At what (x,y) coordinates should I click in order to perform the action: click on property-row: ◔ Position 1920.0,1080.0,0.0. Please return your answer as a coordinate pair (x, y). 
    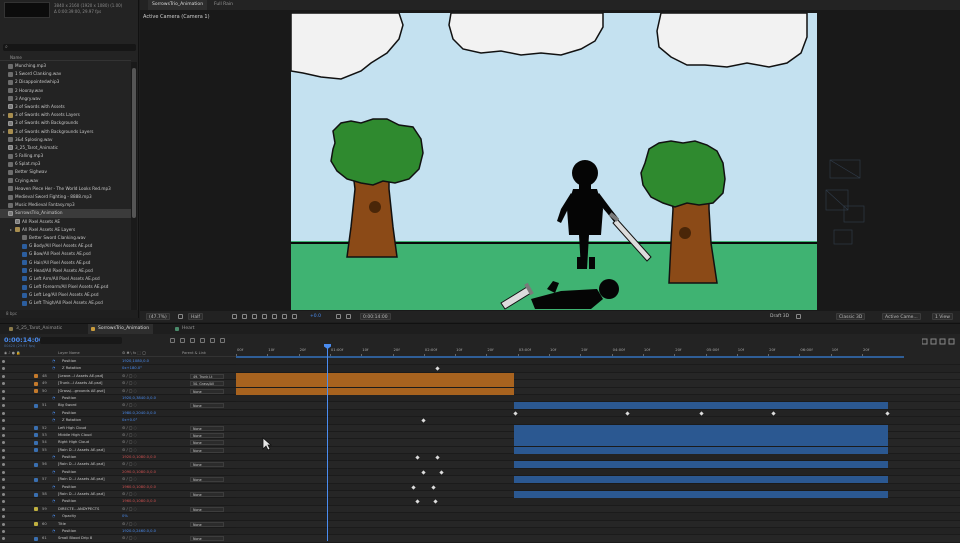
    Looking at the image, I should click on (118, 458).